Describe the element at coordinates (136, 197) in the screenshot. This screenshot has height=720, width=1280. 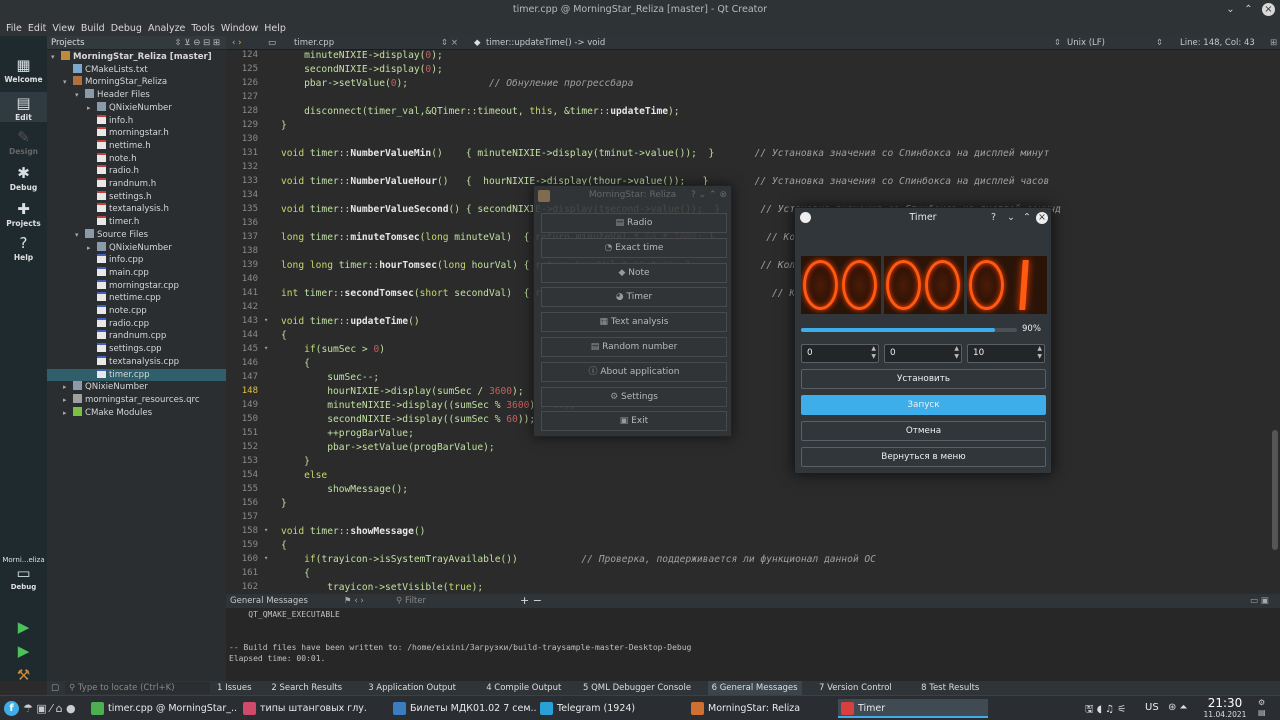
I see `tree-item: settings.h` at that location.